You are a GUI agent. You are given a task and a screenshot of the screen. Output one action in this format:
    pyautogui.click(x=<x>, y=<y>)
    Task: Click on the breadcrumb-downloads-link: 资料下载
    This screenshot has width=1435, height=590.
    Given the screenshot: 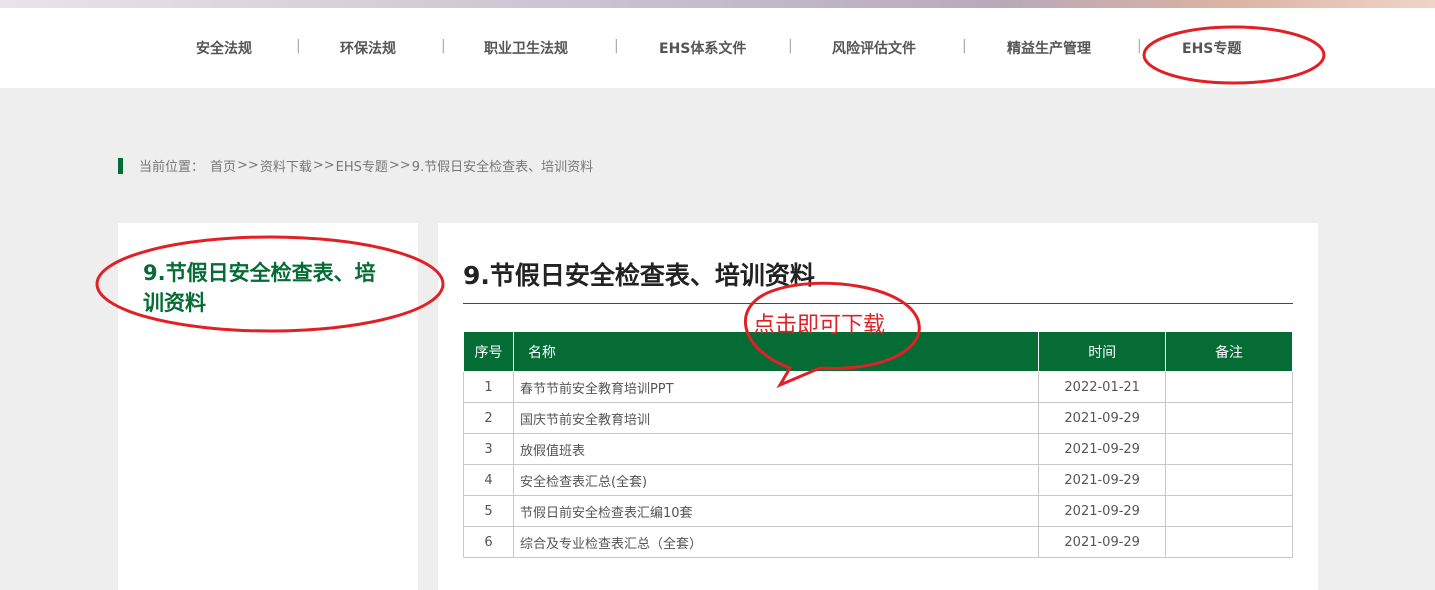 What is the action you would take?
    pyautogui.click(x=286, y=165)
    